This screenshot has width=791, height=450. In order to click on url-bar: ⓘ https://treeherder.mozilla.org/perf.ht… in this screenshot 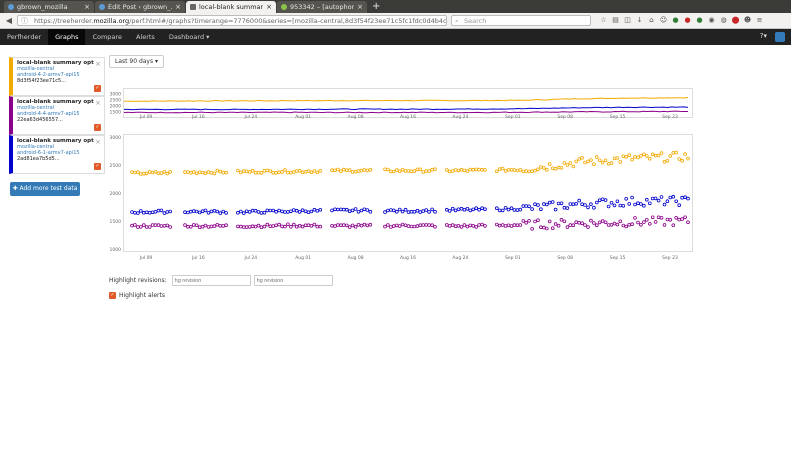, I will do `click(232, 20)`.